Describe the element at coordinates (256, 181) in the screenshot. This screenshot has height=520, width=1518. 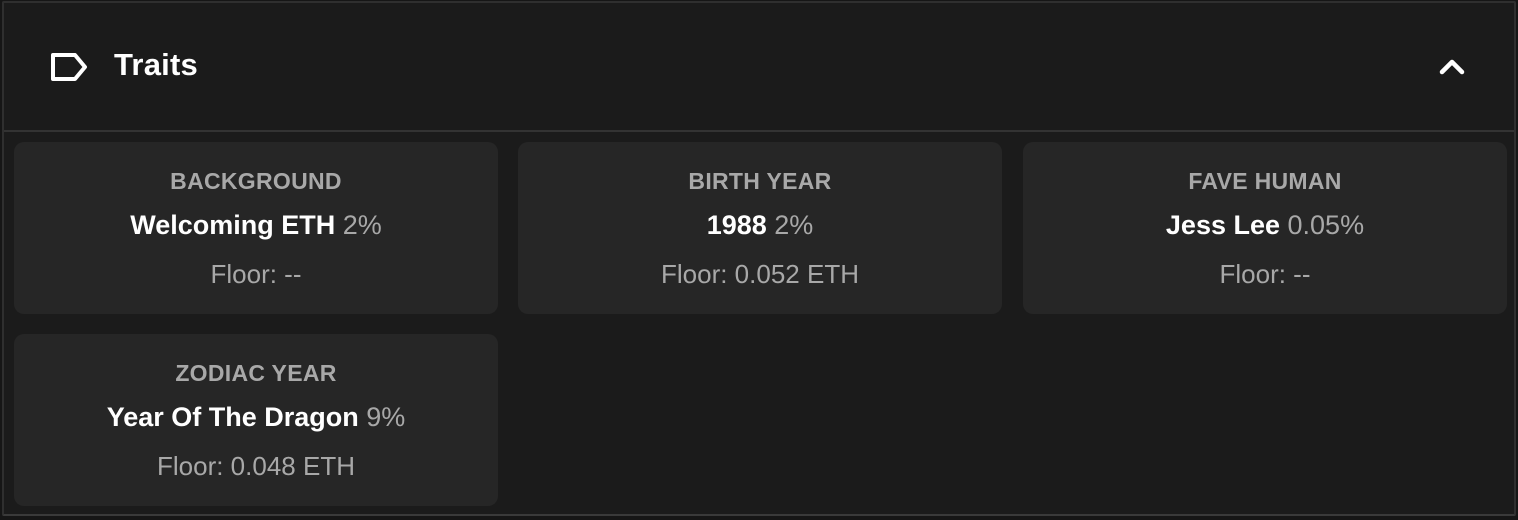
I see `trait-type: BACKGROUND` at that location.